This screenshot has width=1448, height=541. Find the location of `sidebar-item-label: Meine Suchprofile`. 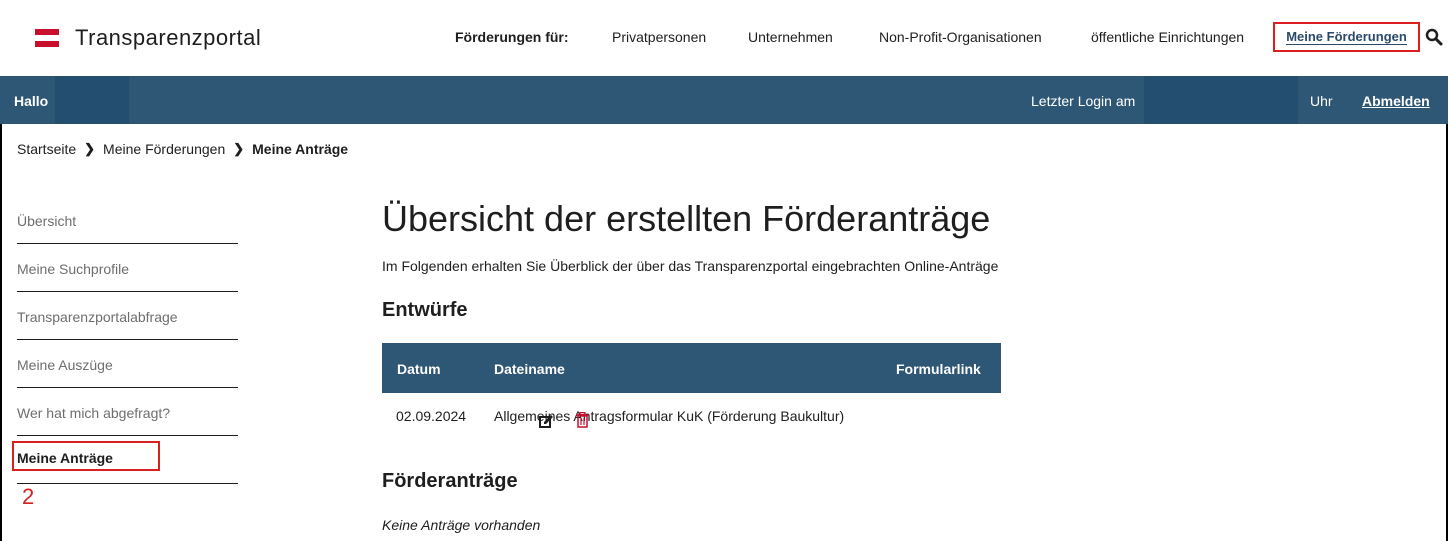

sidebar-item-label: Meine Suchprofile is located at coordinates (73, 269).